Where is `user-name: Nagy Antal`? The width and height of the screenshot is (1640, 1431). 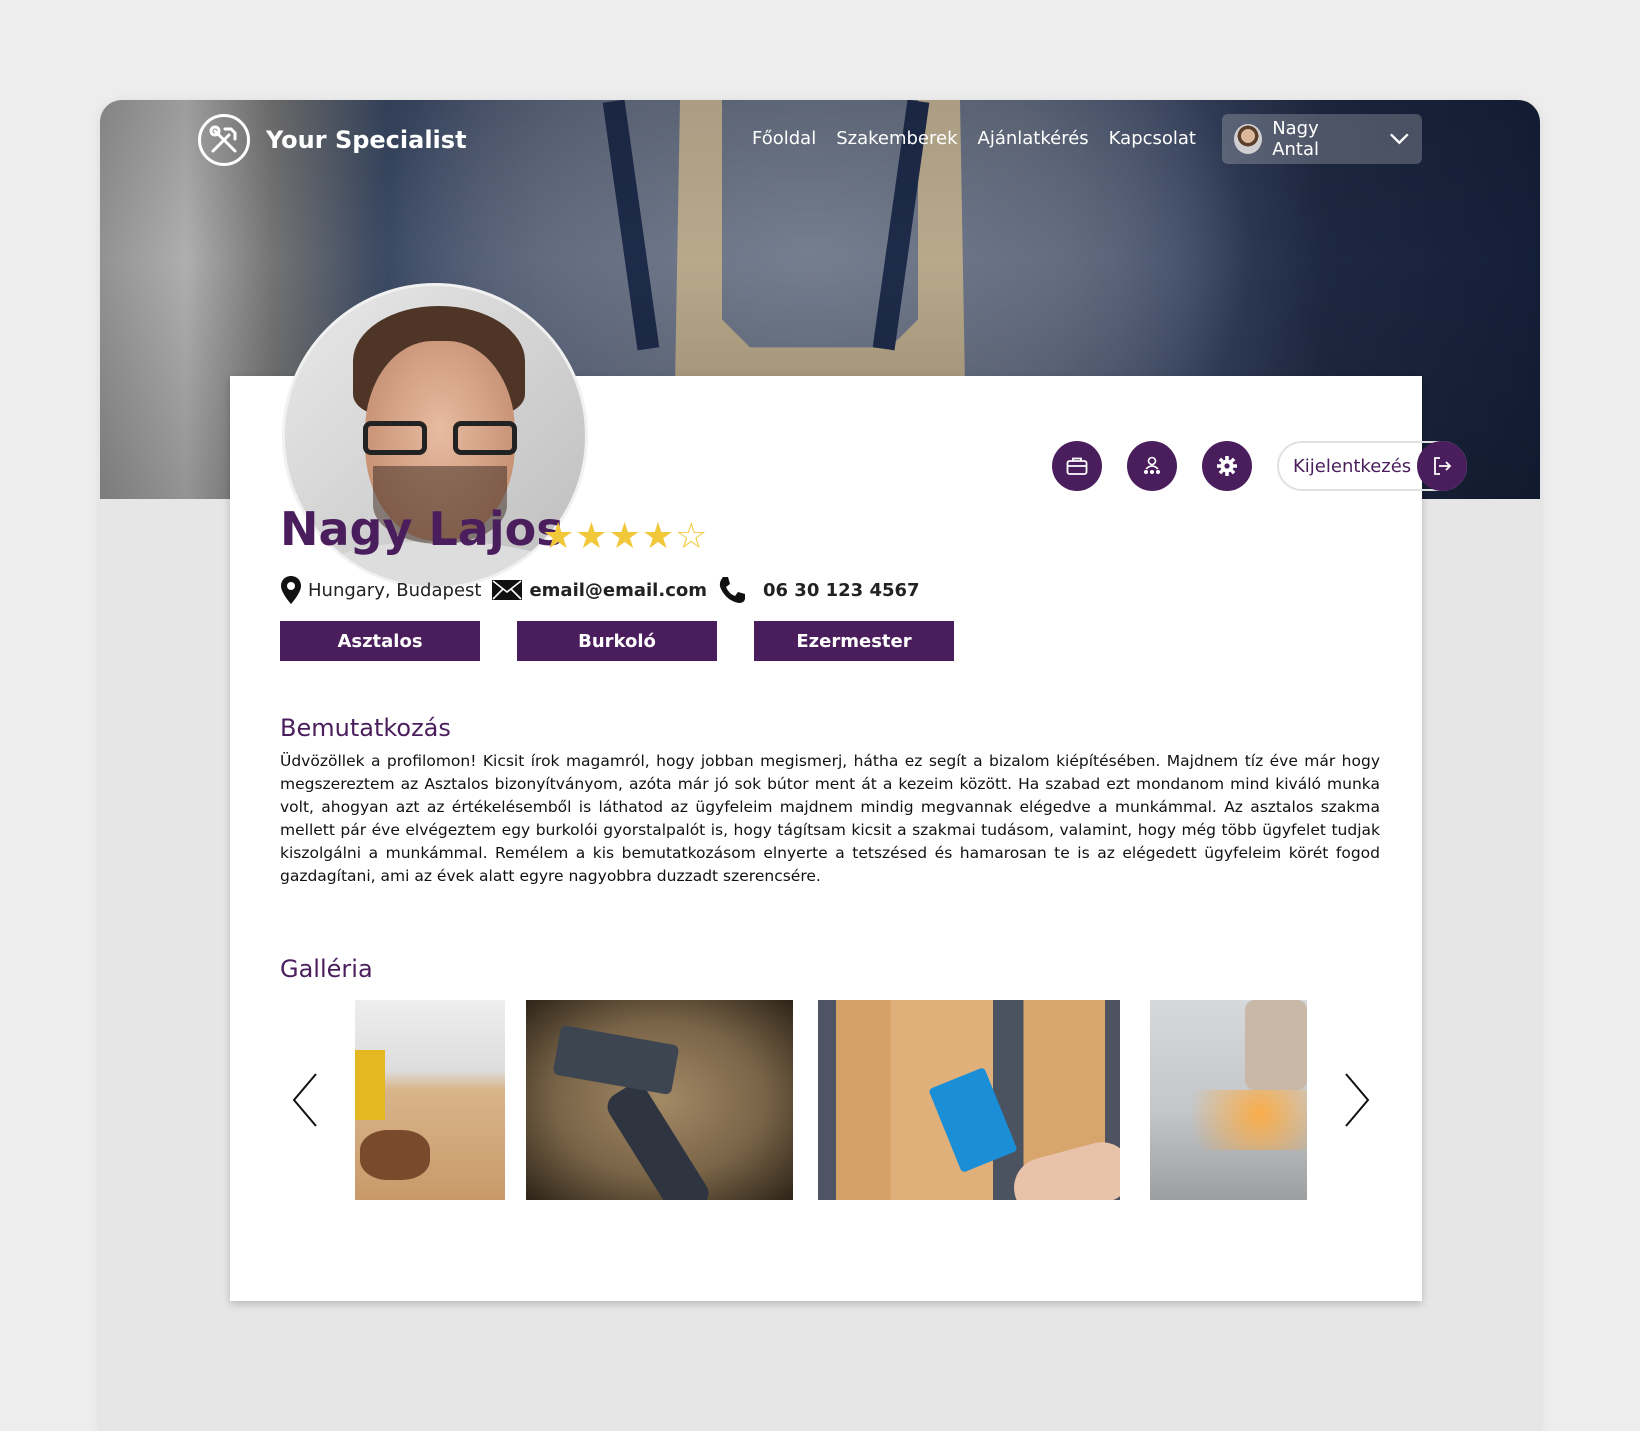 user-name: Nagy Antal is located at coordinates (1295, 139).